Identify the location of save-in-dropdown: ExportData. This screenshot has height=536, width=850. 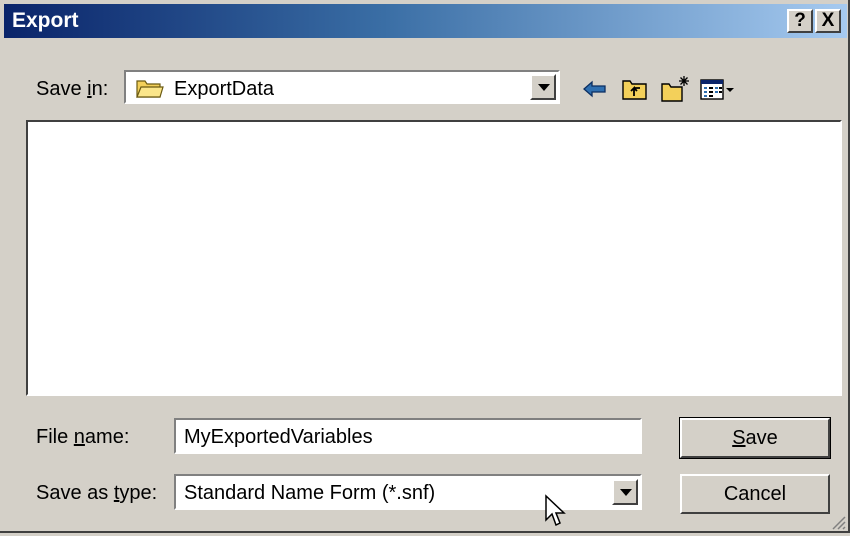
(342, 87).